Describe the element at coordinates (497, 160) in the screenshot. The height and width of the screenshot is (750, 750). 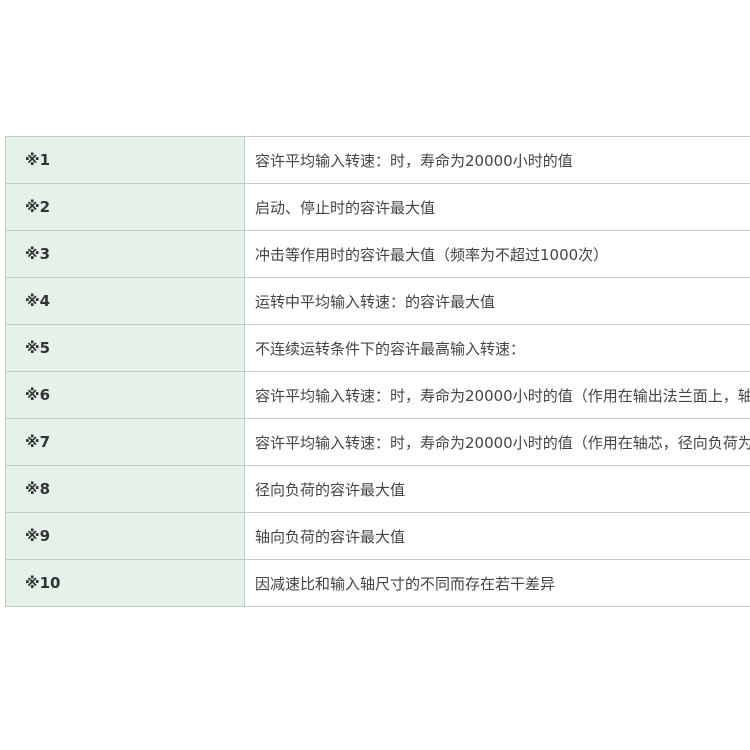
I see `note-text: 容许平均输入转速：时，寿命为20000小时的值` at that location.